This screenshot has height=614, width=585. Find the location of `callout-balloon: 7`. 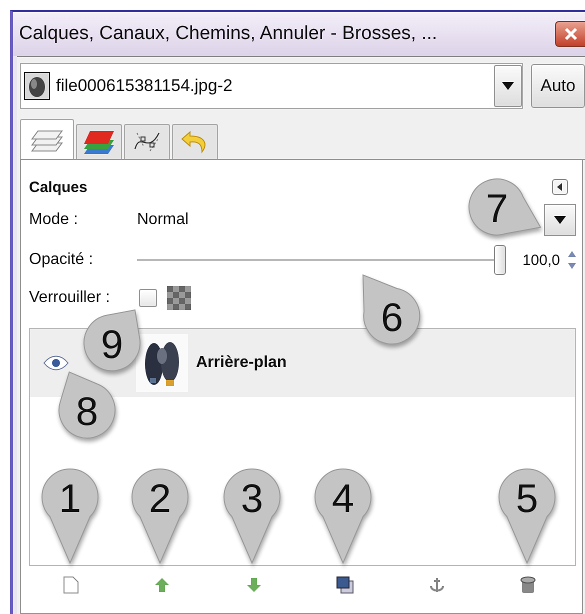

callout-balloon: 7 is located at coordinates (504, 207).